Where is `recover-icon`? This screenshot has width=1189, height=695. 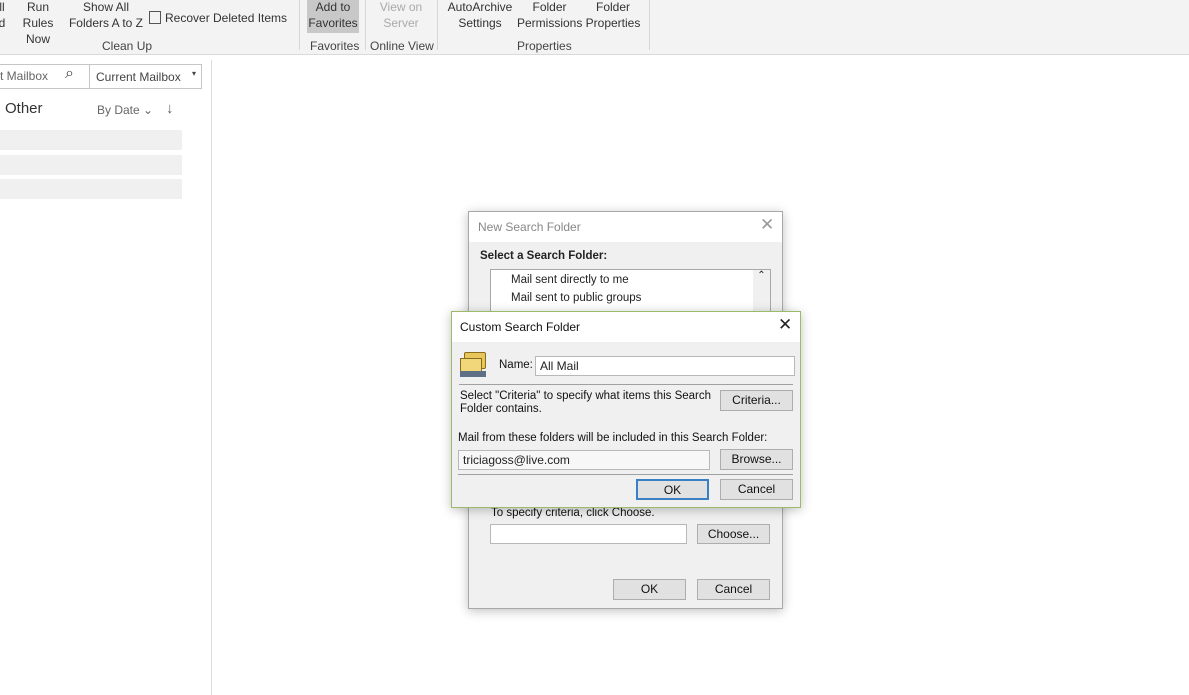 recover-icon is located at coordinates (155, 17).